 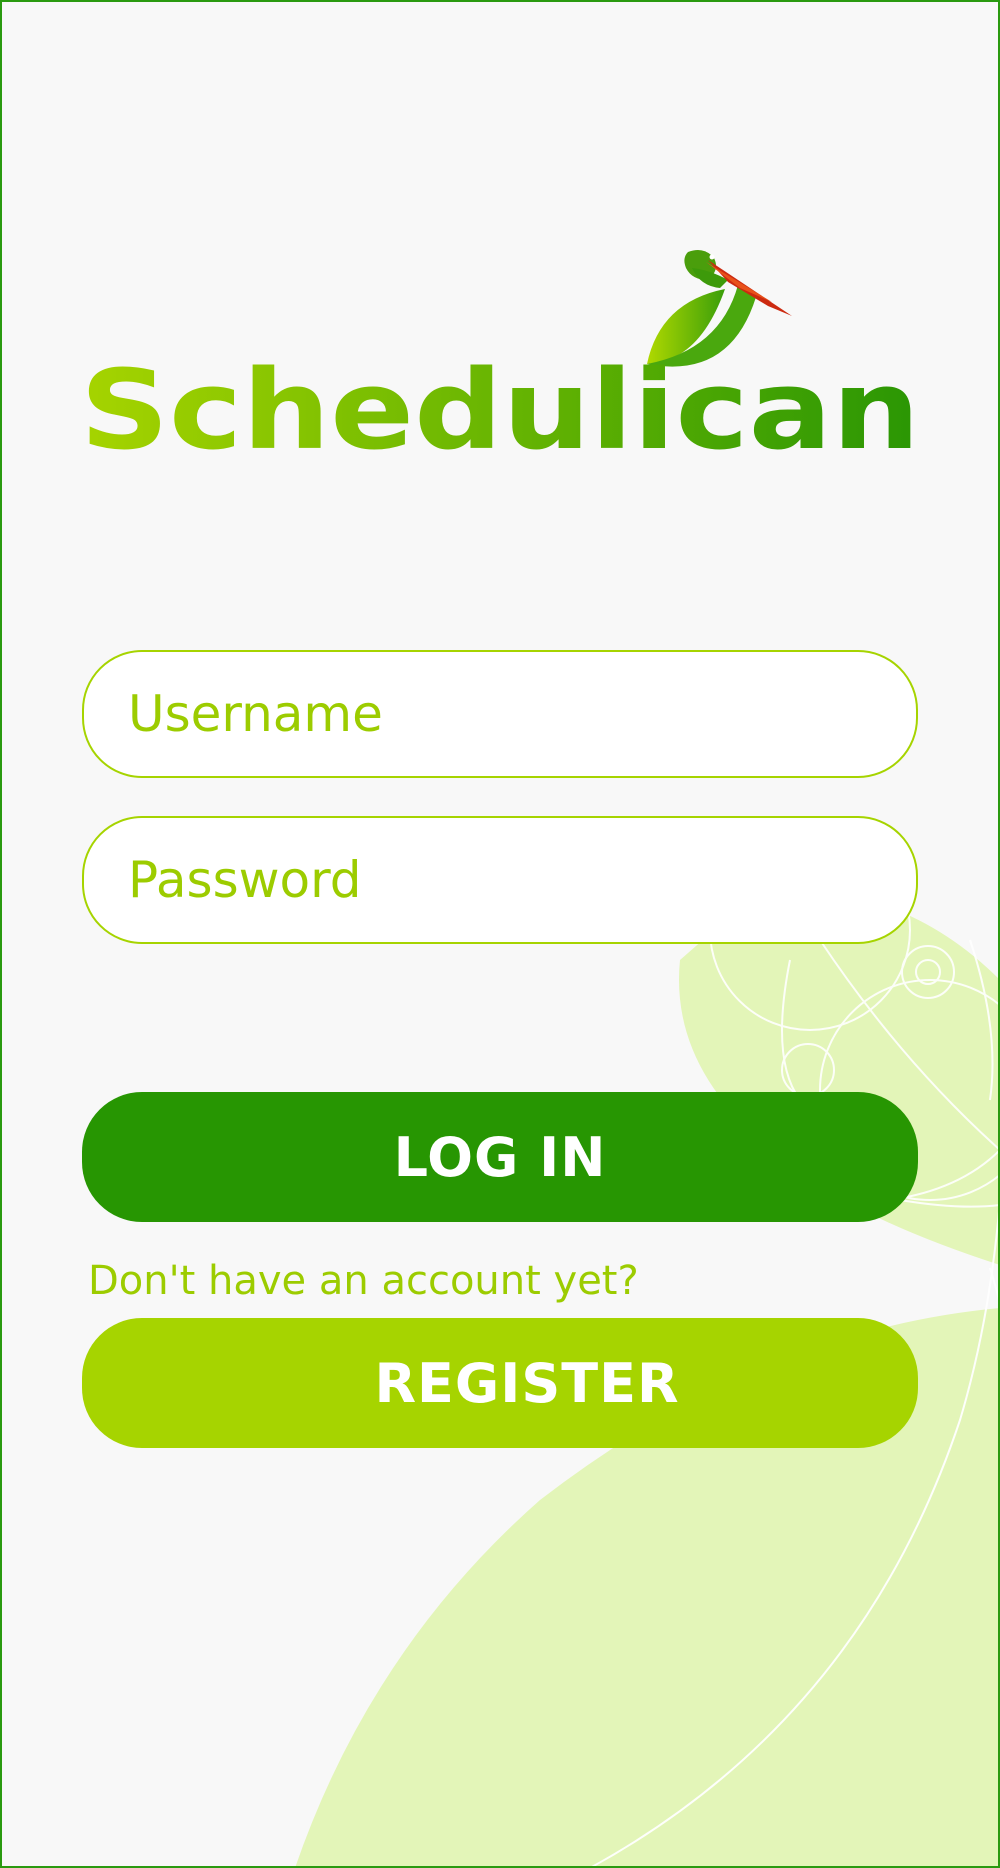 I want to click on password-input, so click(x=508, y=880).